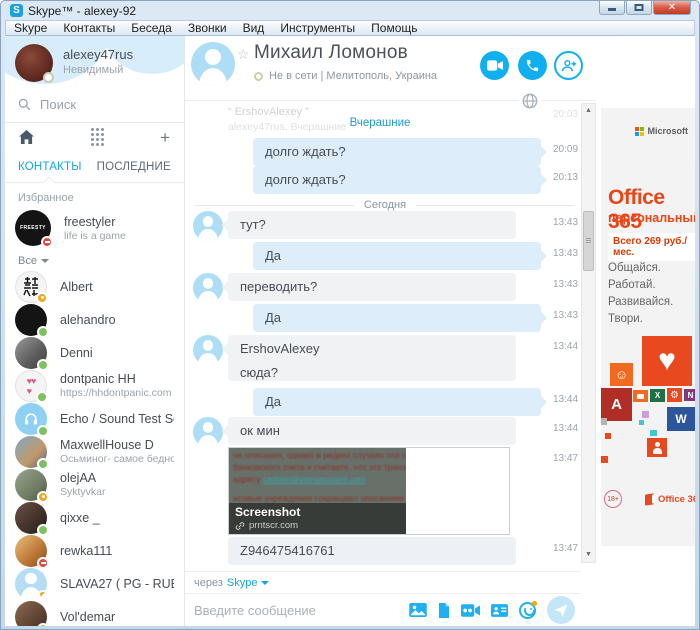 The image size is (700, 630). What do you see at coordinates (94, 518) in the screenshot?
I see `contact-qixxe: qixxe _` at bounding box center [94, 518].